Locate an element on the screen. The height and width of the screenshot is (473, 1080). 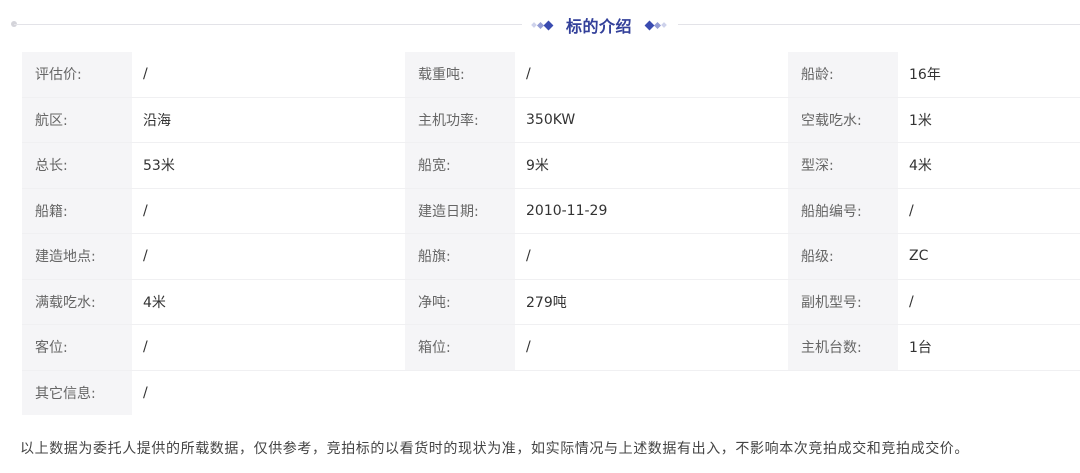
diamond-decoration-left-icon is located at coordinates (542, 25).